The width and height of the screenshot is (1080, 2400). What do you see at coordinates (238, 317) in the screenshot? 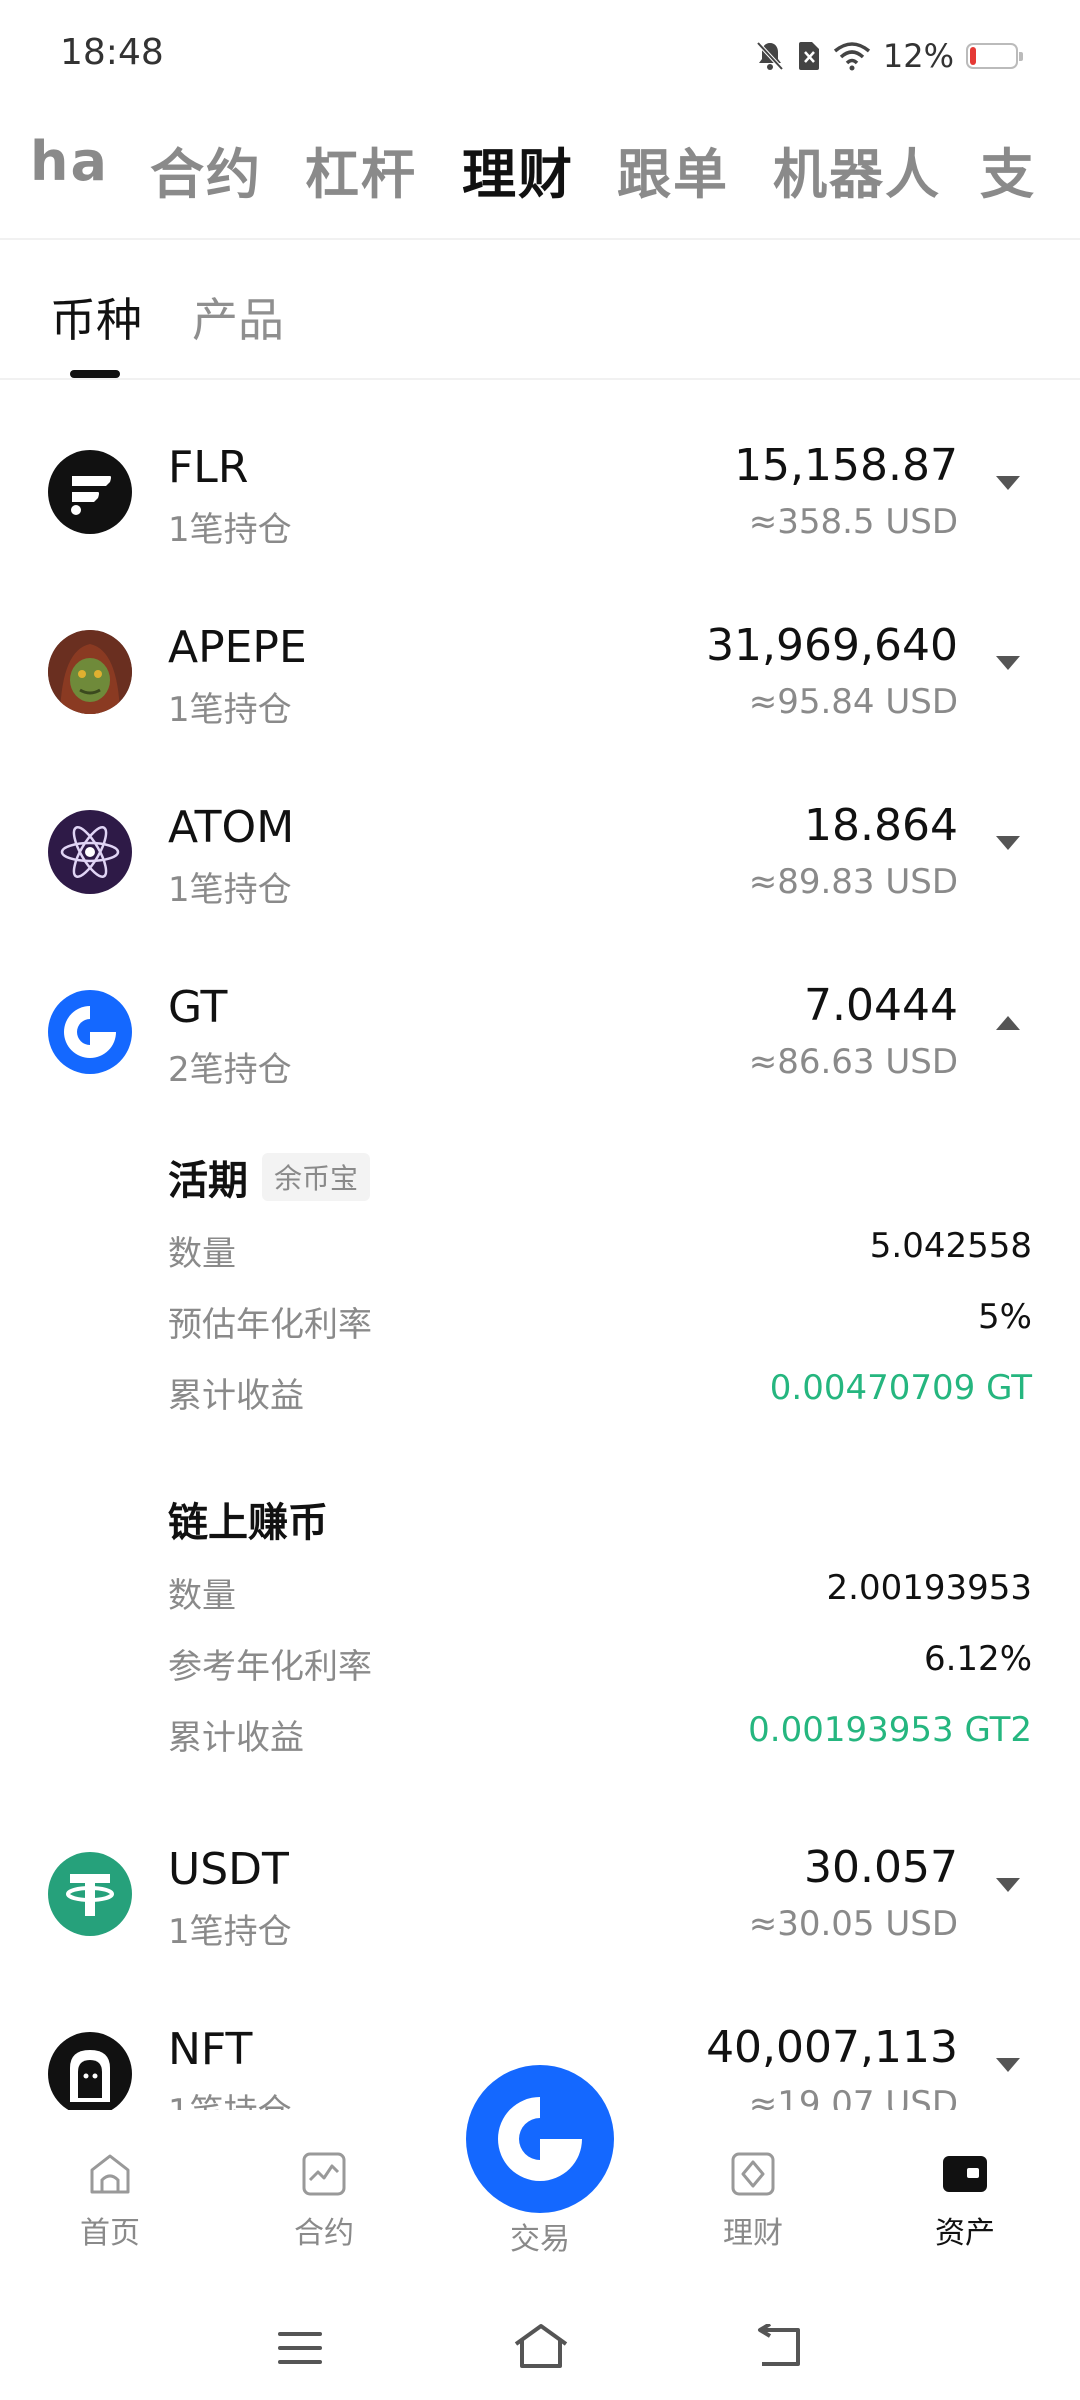
I see `subtab-products: 产品` at bounding box center [238, 317].